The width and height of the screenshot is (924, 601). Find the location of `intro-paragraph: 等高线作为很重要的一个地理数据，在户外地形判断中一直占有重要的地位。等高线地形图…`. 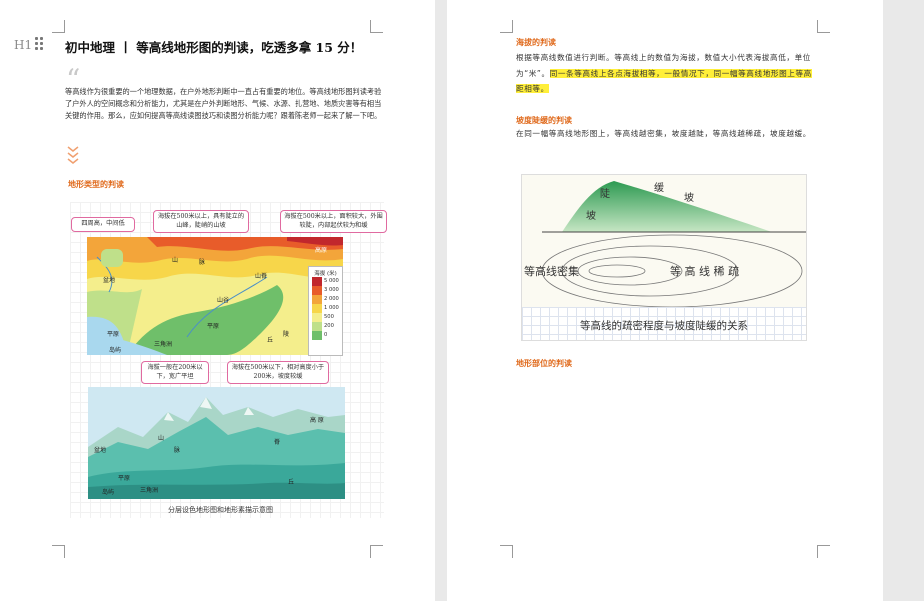

intro-paragraph: 等高线作为很重要的一个地理数据，在户外地形判断中一直占有重要的地位。等高线地形图… is located at coordinates (225, 104).